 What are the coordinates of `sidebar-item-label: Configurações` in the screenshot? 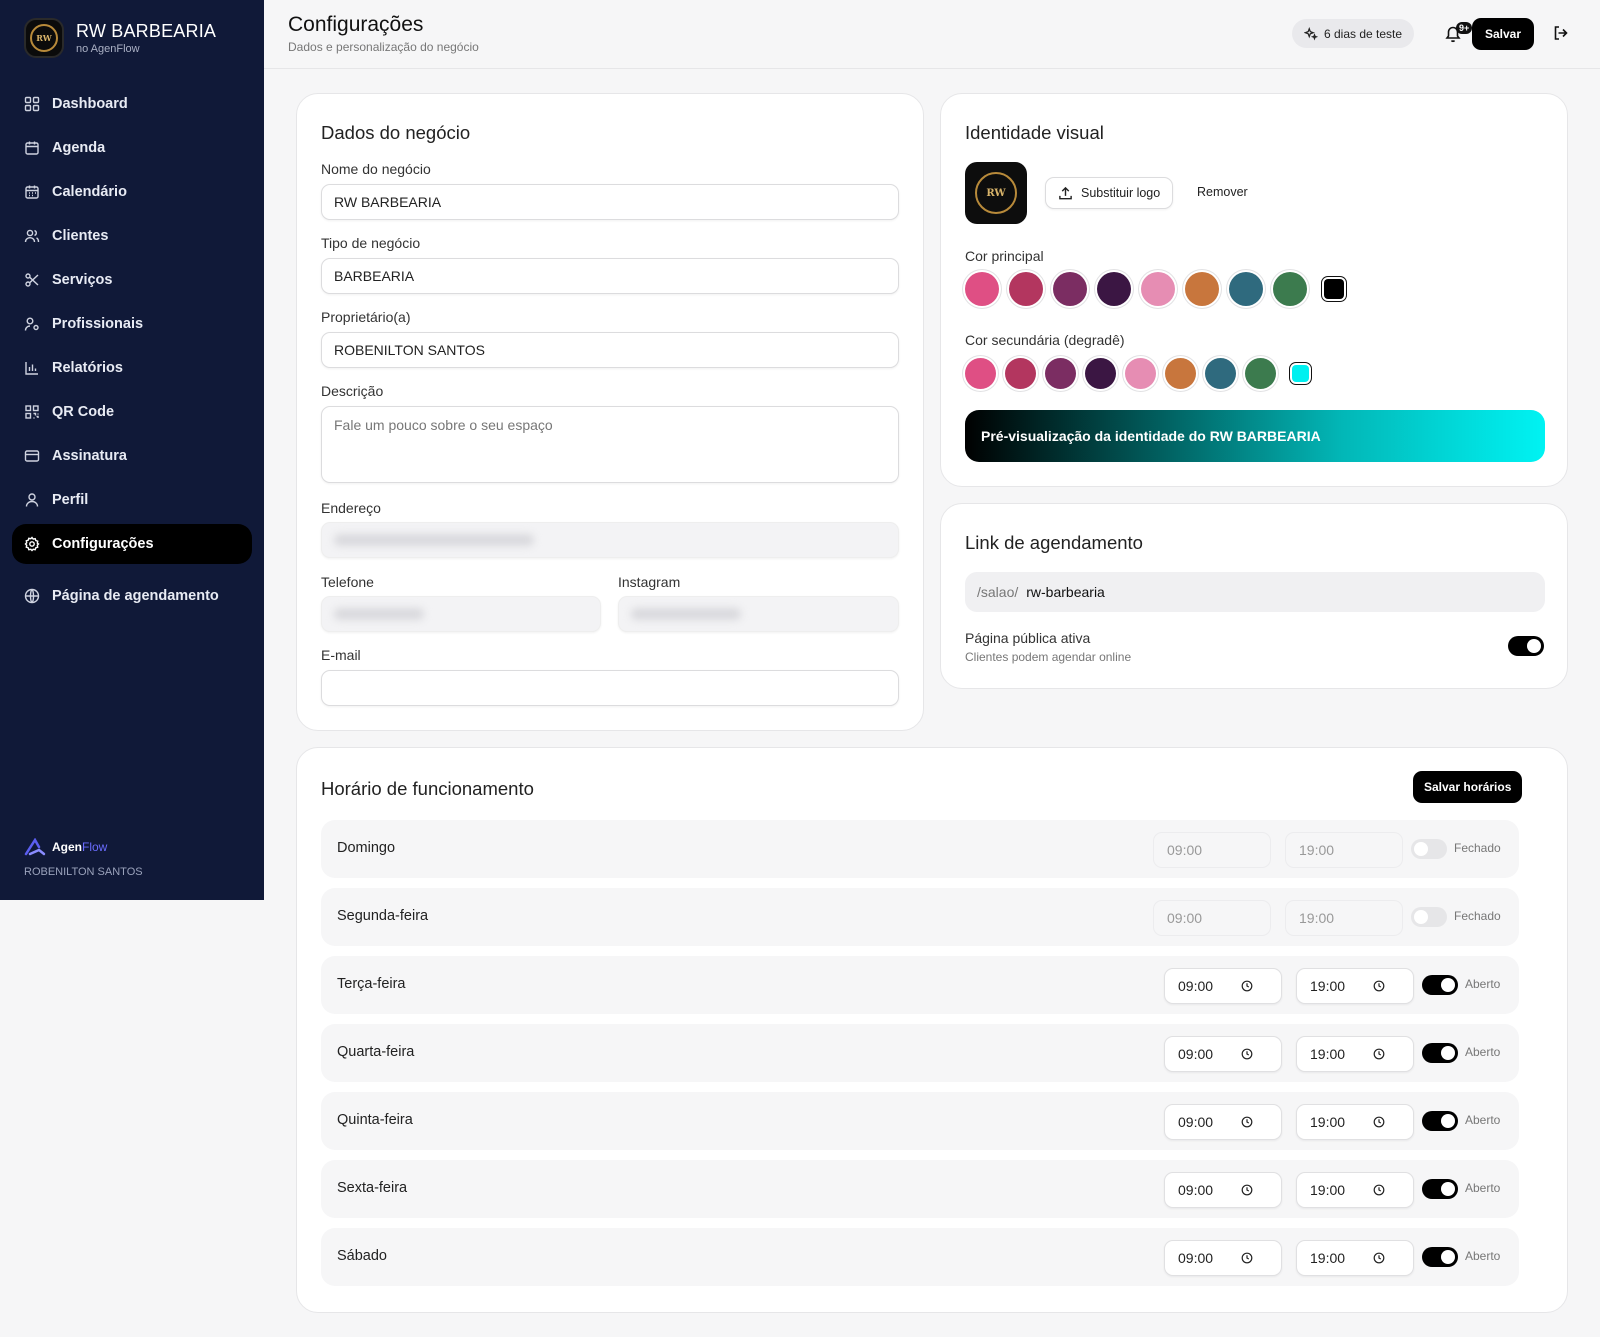 It's located at (103, 544).